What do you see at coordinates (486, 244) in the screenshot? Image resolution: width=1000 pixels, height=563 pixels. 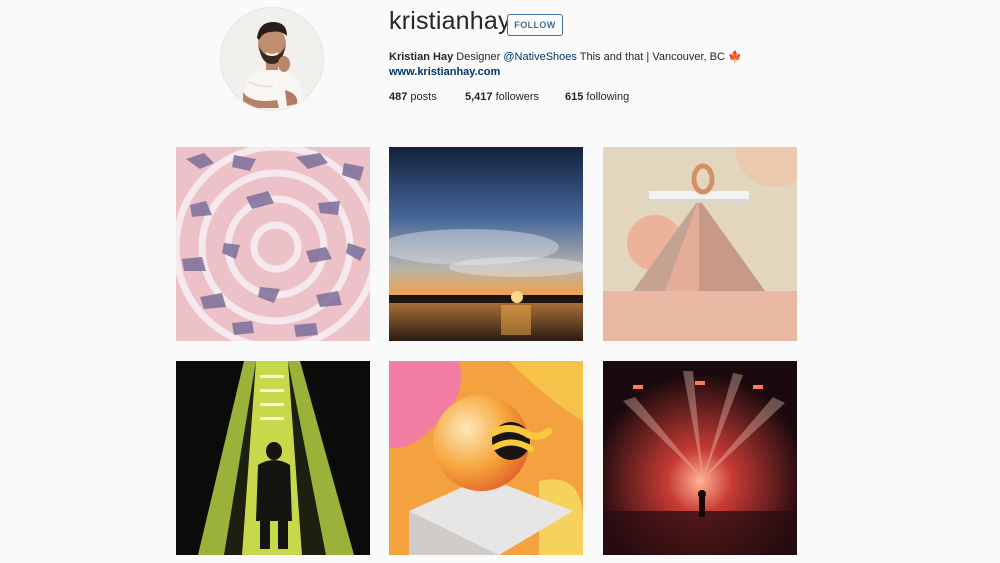 I see `post-thumbnail-sunset` at bounding box center [486, 244].